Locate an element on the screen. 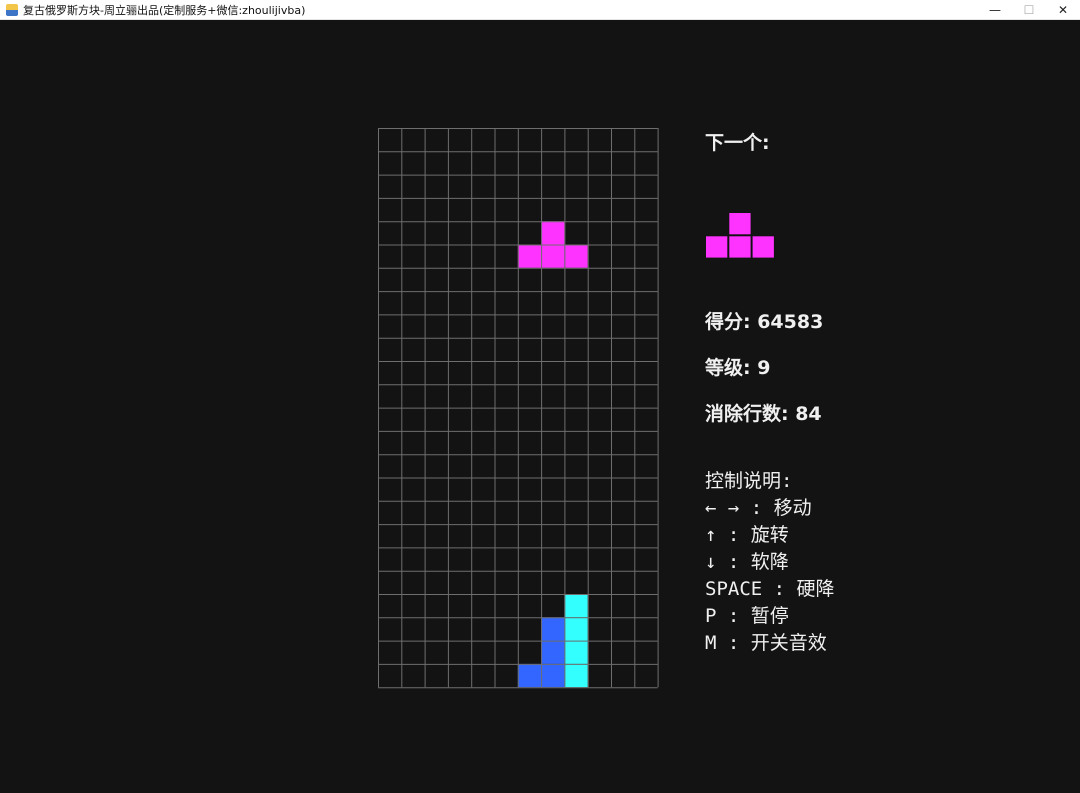 Image resolution: width=1080 pixels, height=793 pixels. control-hard-drop: SPACE : 硬降 is located at coordinates (770, 589).